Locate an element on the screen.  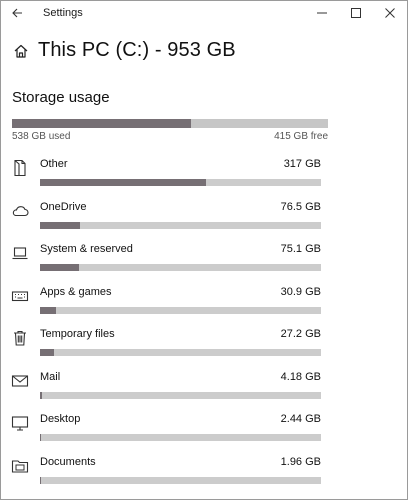
category-size: 317 GB is located at coordinates (302, 164).